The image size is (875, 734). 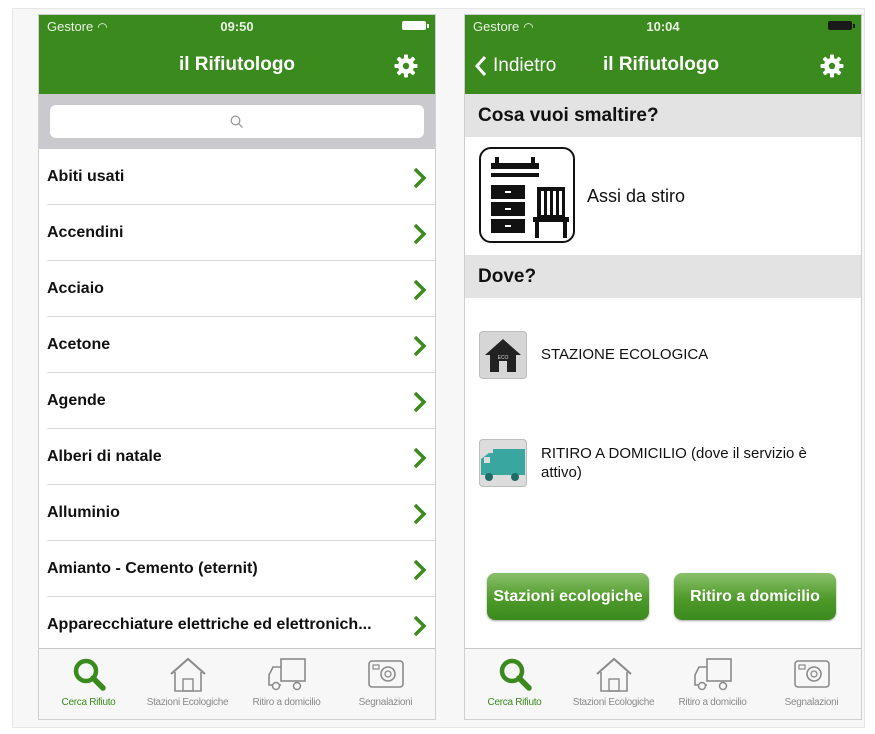 I want to click on status-time: 09:50, so click(x=237, y=26).